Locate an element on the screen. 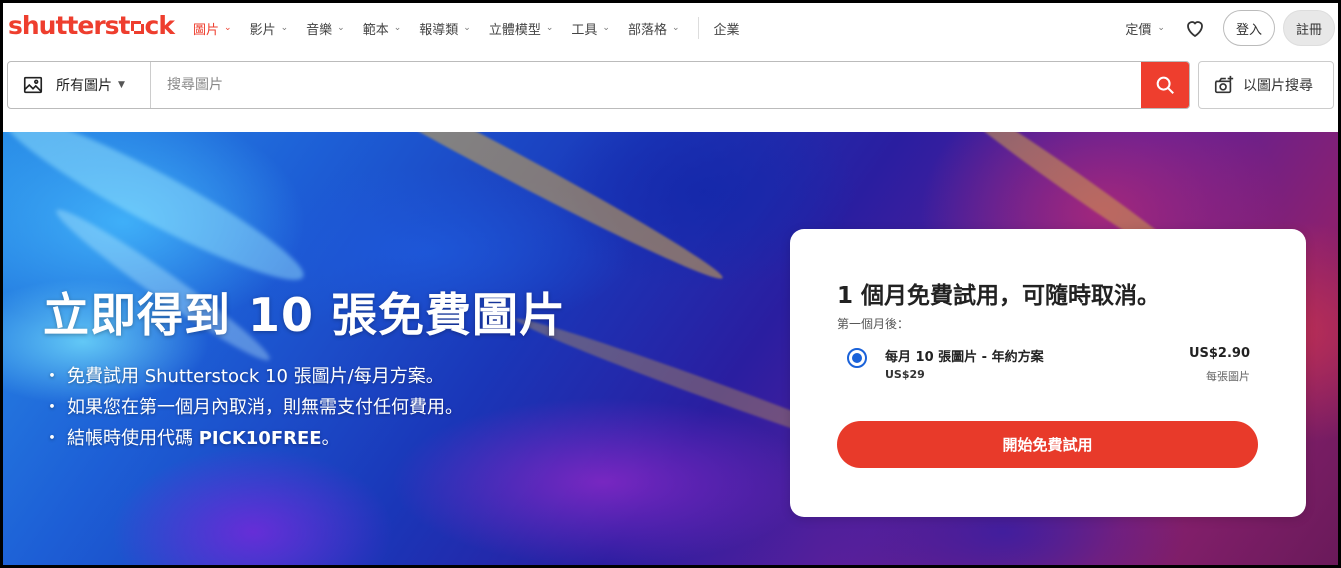 The image size is (1341, 568). menu-item-enterprise: 企業 is located at coordinates (727, 28).